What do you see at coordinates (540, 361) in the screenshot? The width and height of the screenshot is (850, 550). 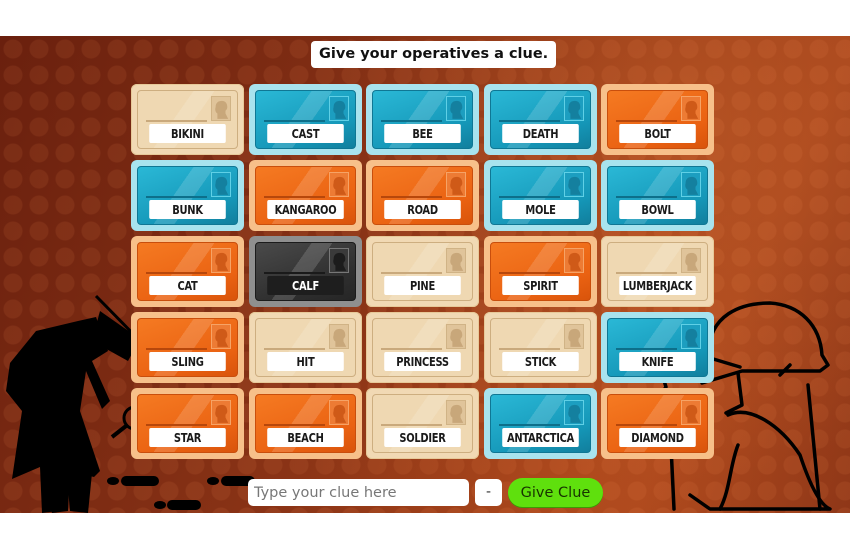 I see `card-word: STICK` at bounding box center [540, 361].